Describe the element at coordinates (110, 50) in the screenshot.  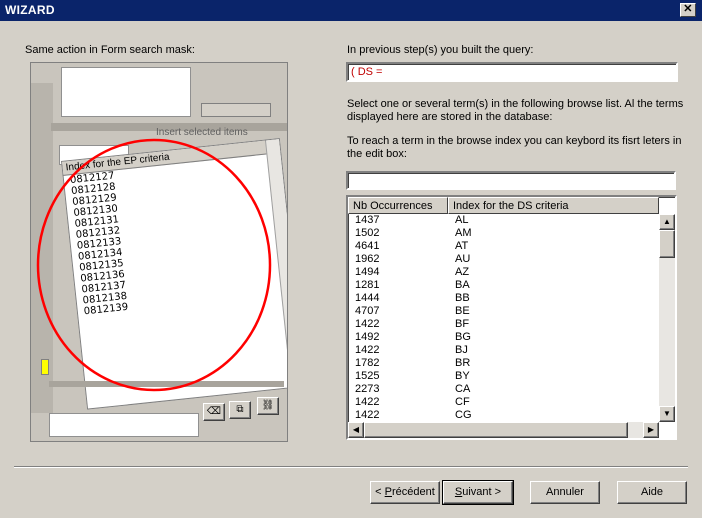
I see `left-caption: Same action in Form search mask:` at that location.